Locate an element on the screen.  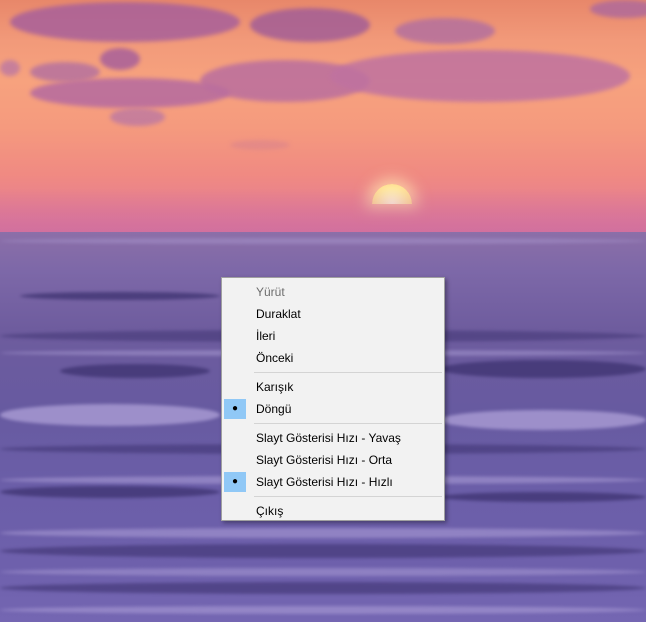
menu-item-label: Önceki is located at coordinates (275, 358).